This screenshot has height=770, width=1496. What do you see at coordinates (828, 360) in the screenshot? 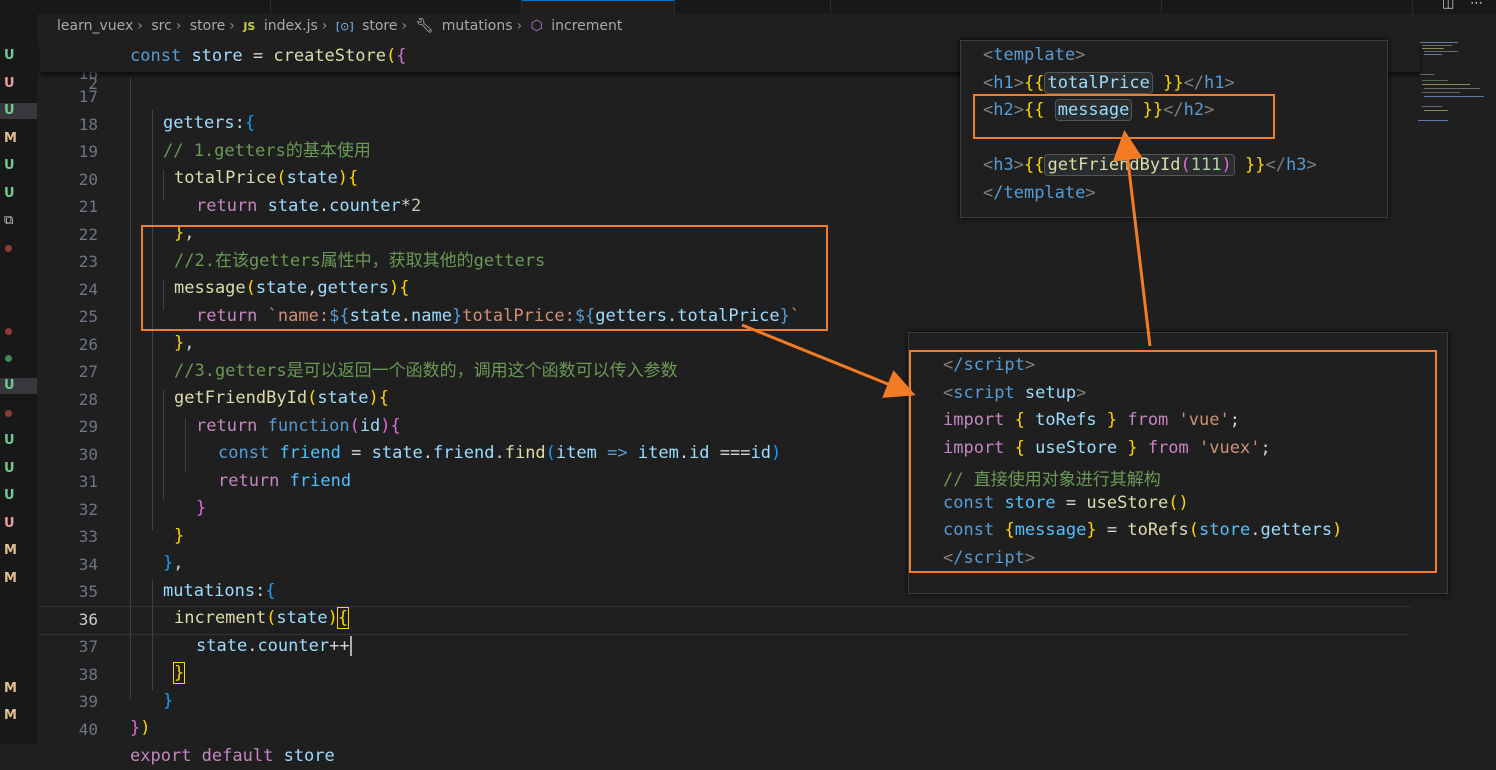
I see `arrow-to-script` at bounding box center [828, 360].